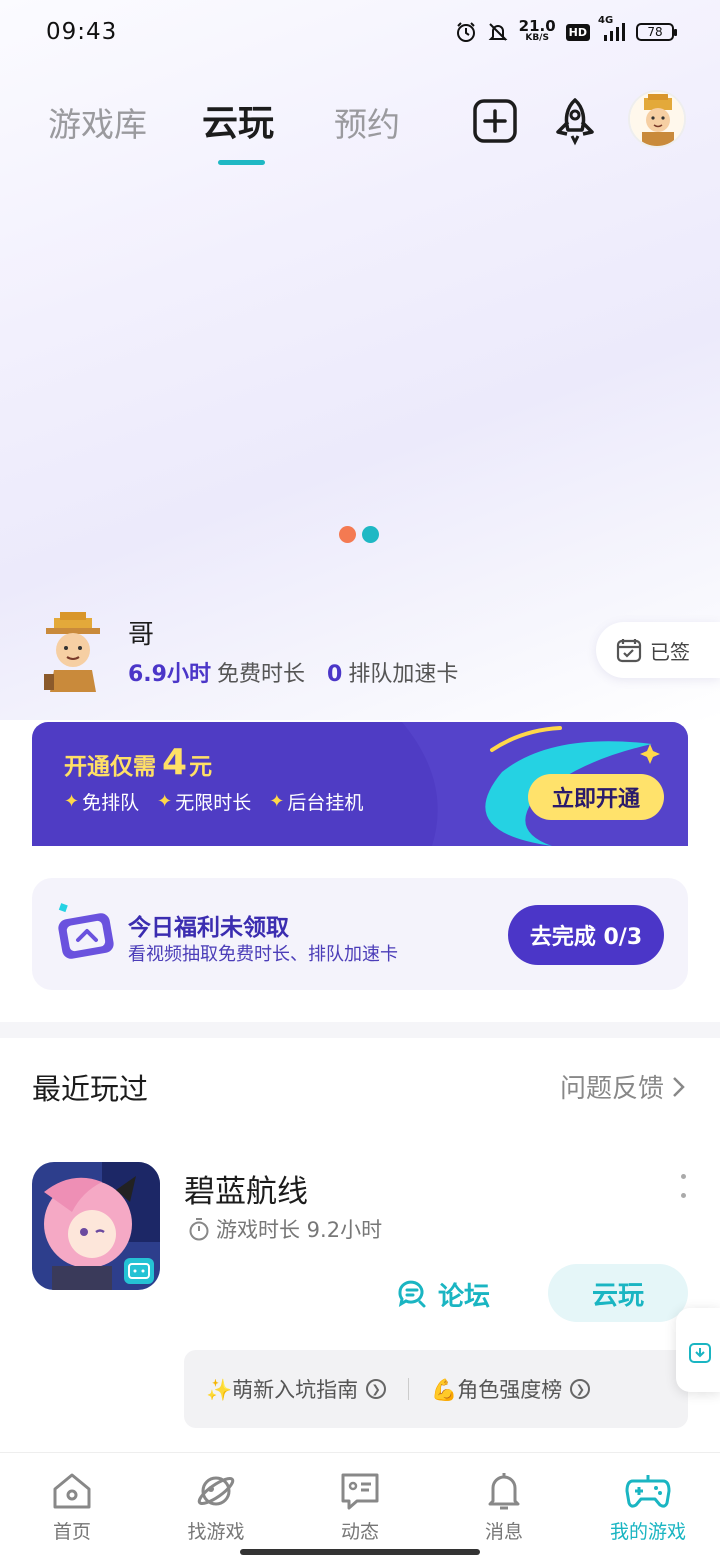 The width and height of the screenshot is (720, 1560). What do you see at coordinates (72, 1491) in the screenshot?
I see `home-icon` at bounding box center [72, 1491].